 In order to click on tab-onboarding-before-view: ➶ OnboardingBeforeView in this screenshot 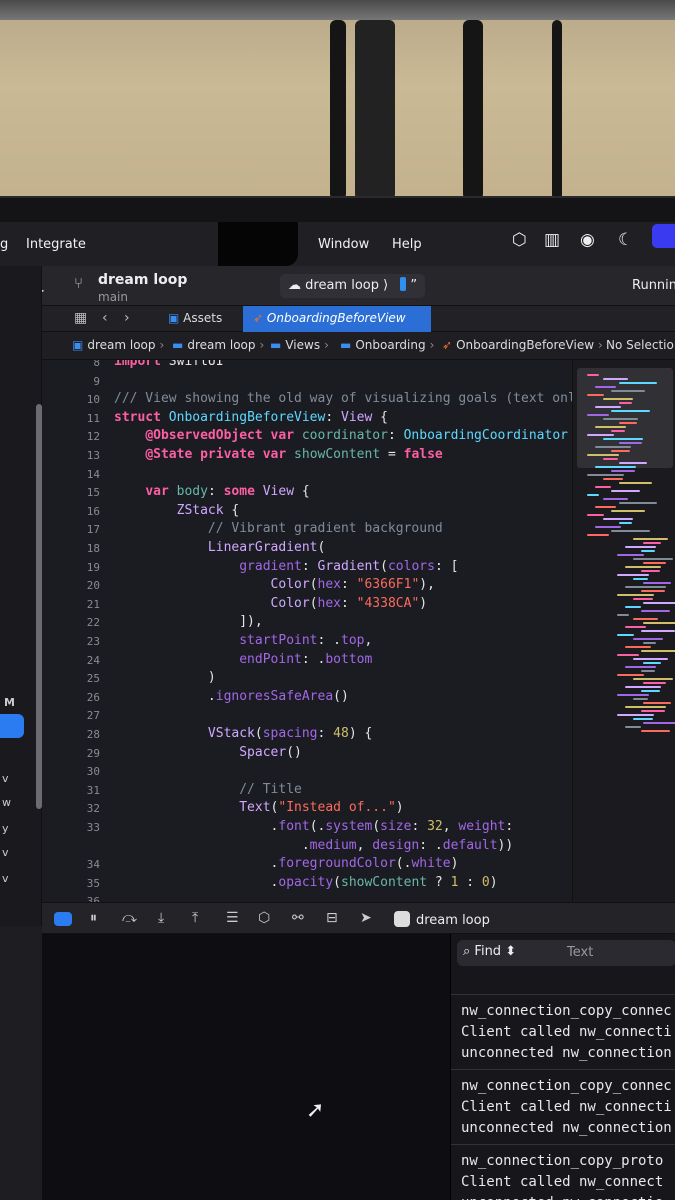, I will do `click(337, 319)`.